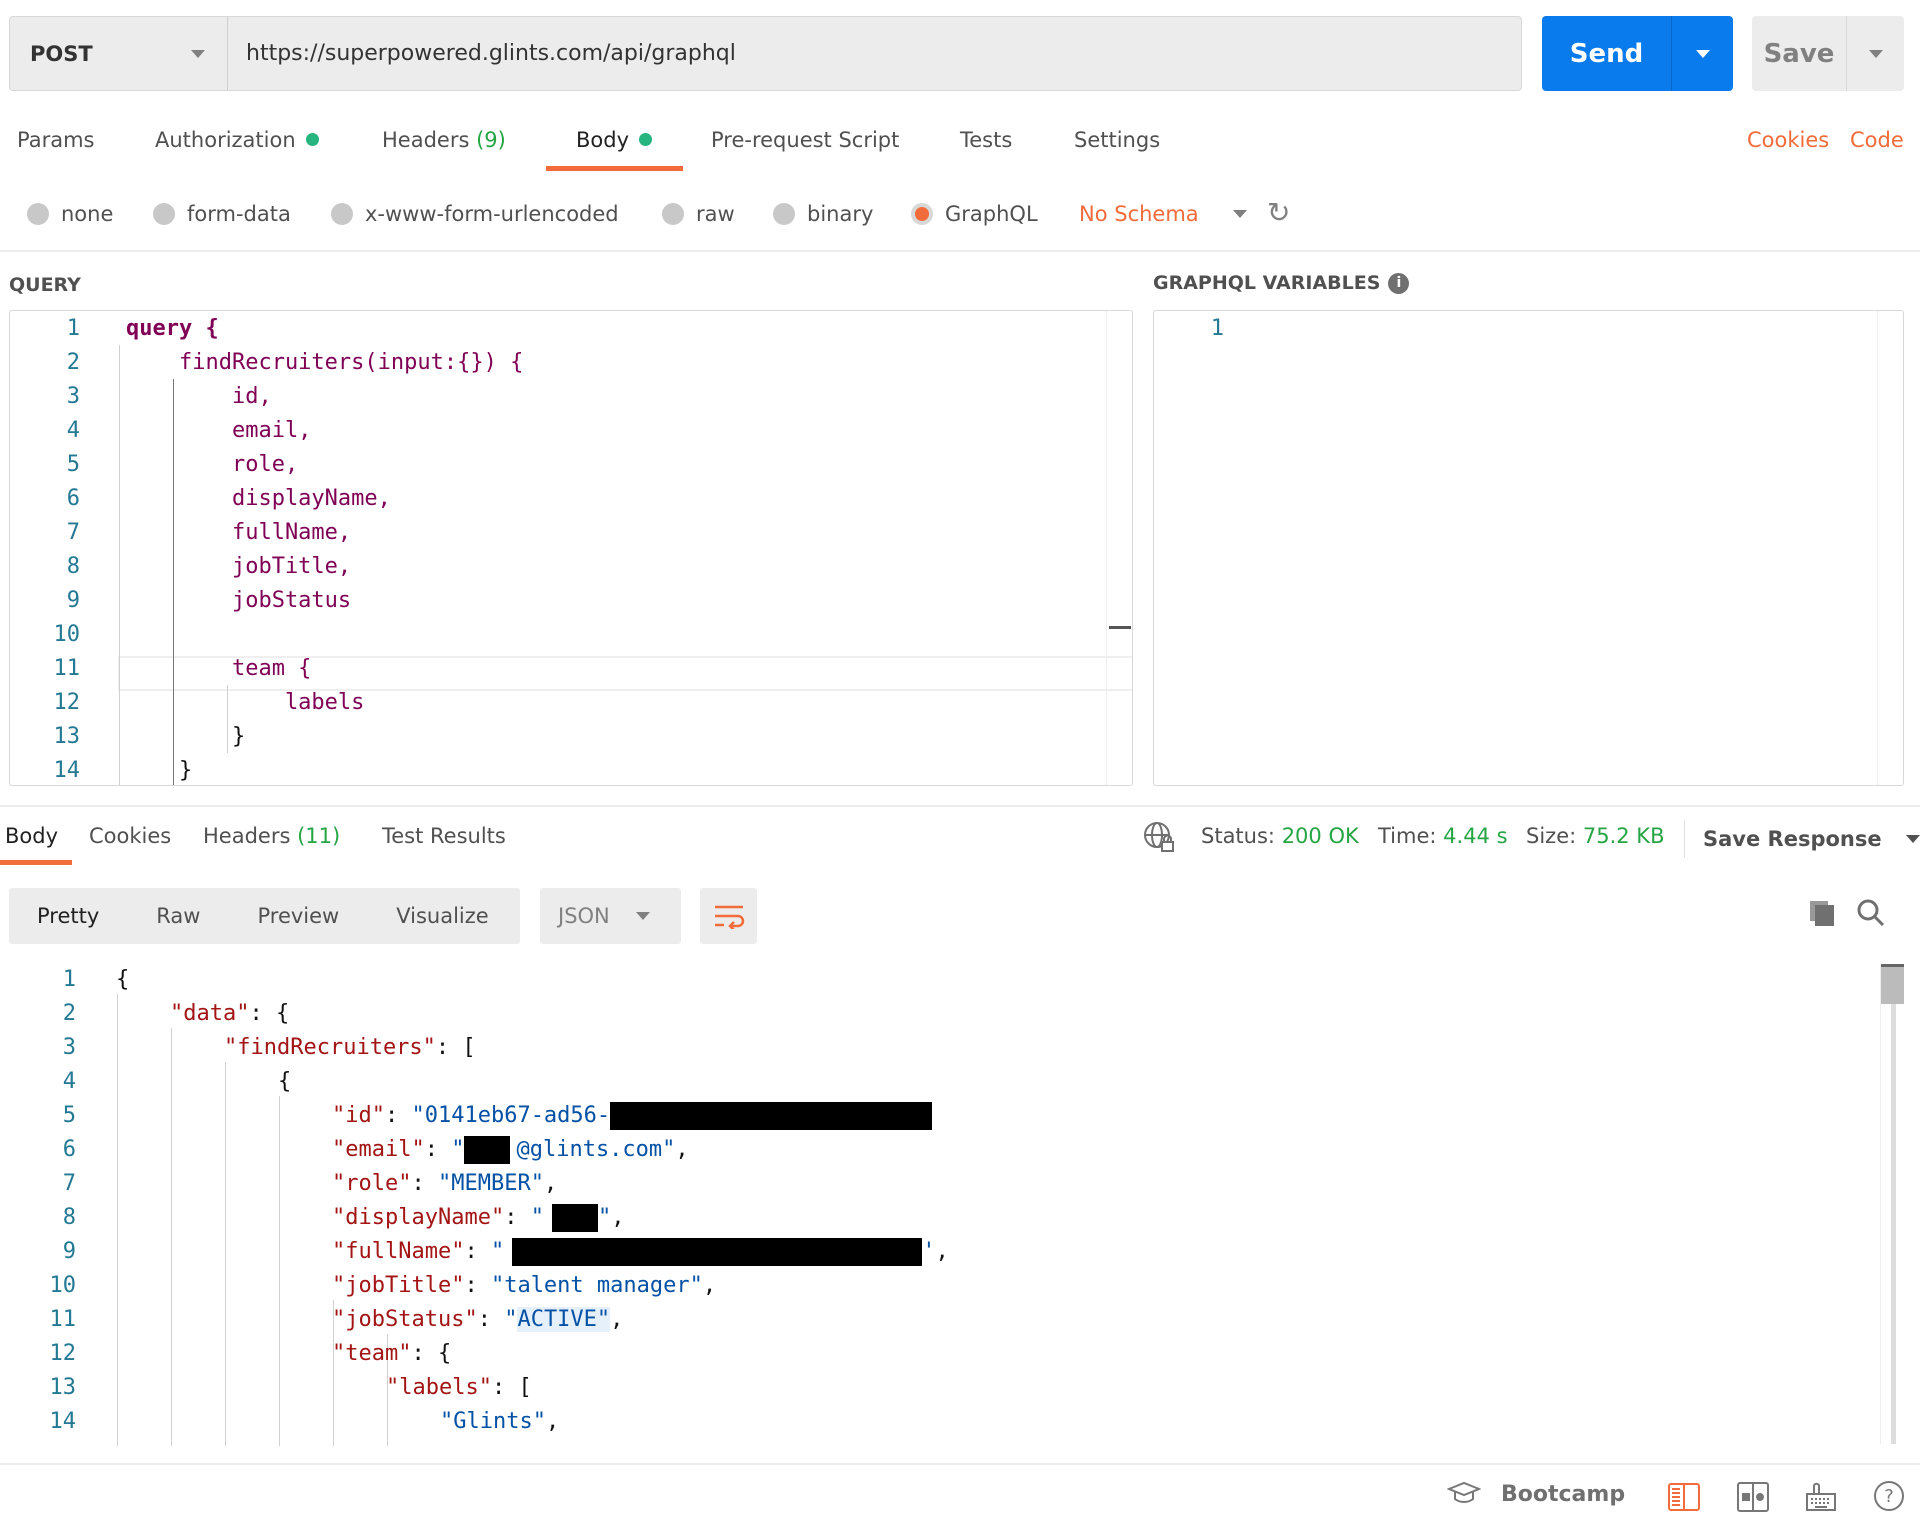  What do you see at coordinates (1281, 283) in the screenshot?
I see `variables-label: GRAPHQL VARIABLES i` at bounding box center [1281, 283].